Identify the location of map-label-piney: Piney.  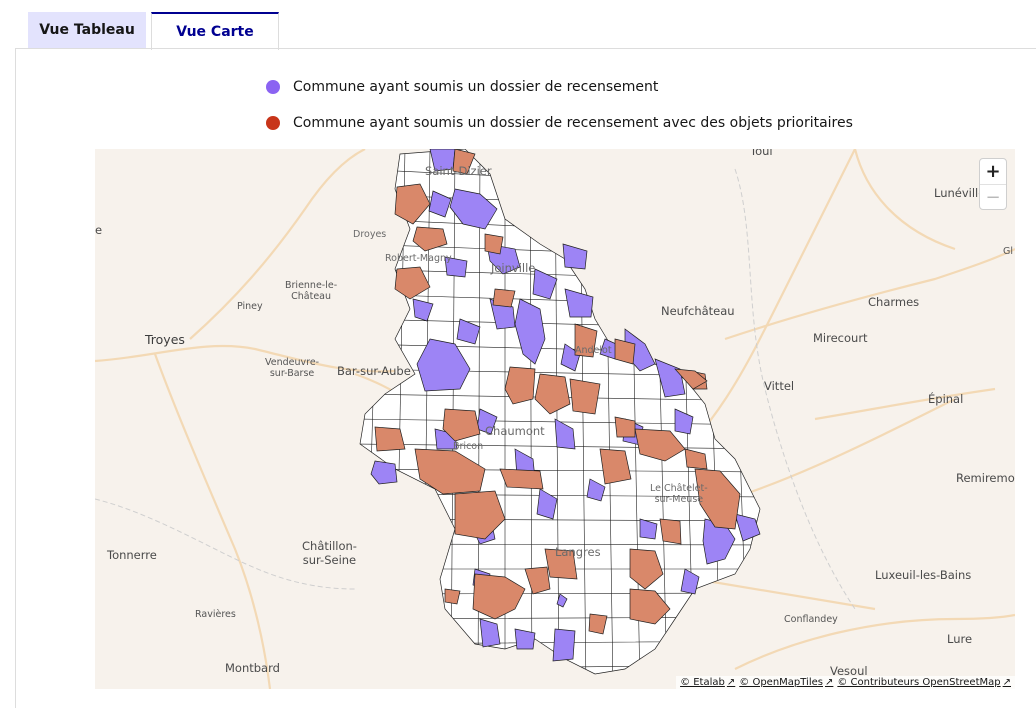
(250, 306).